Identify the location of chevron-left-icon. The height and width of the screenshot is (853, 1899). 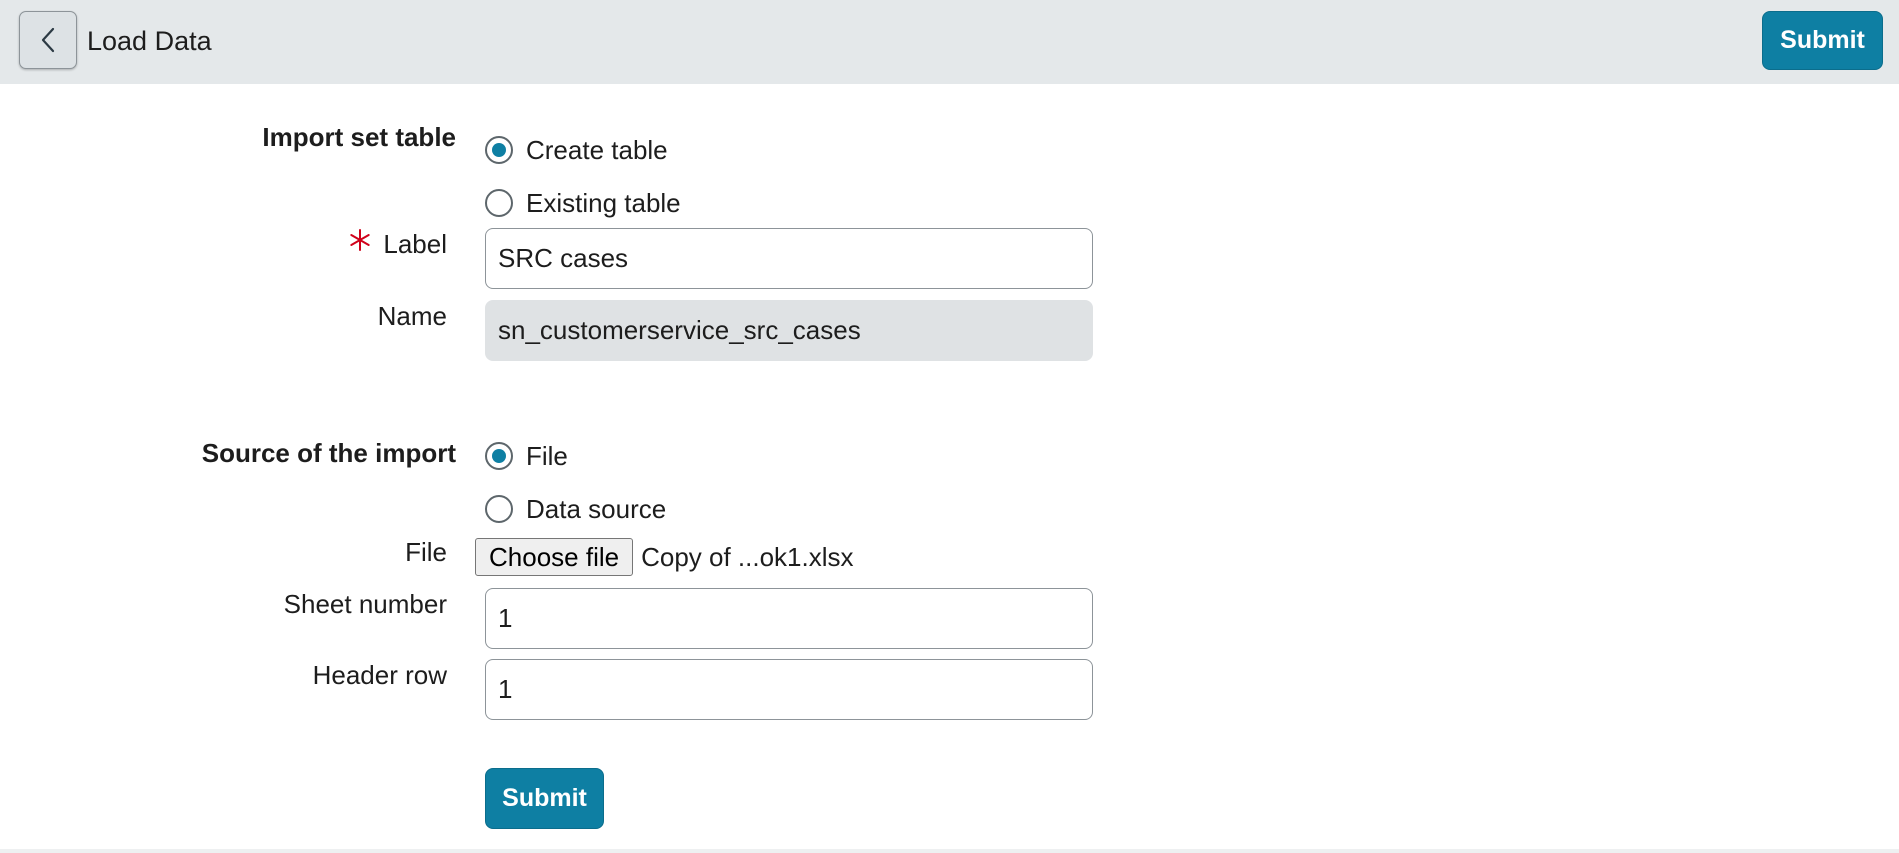
(48, 40).